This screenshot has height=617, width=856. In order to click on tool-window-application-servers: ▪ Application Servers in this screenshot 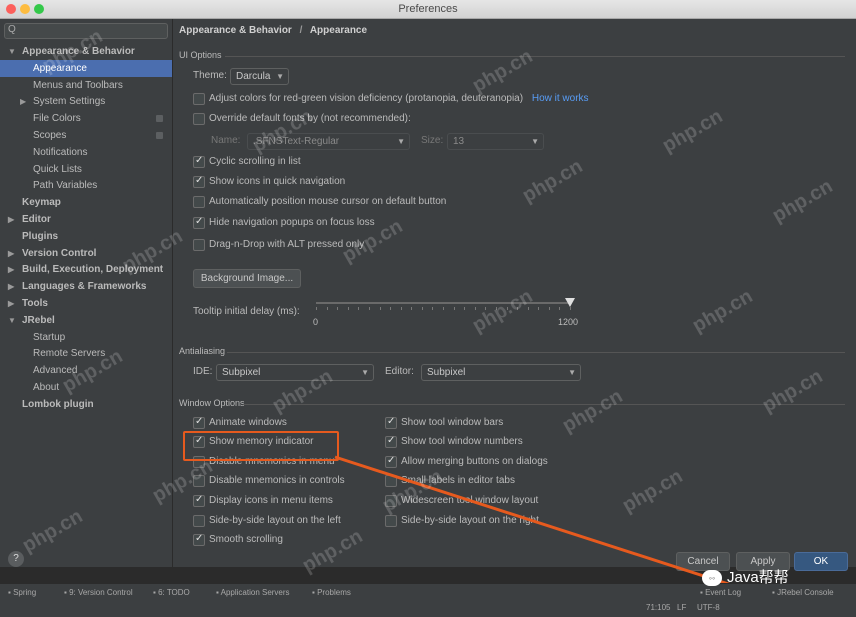, I will do `click(253, 592)`.